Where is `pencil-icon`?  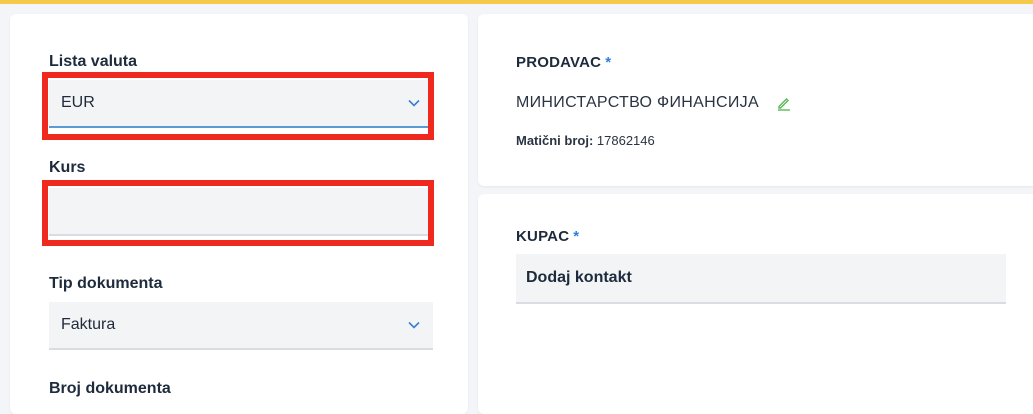
pencil-icon is located at coordinates (784, 103).